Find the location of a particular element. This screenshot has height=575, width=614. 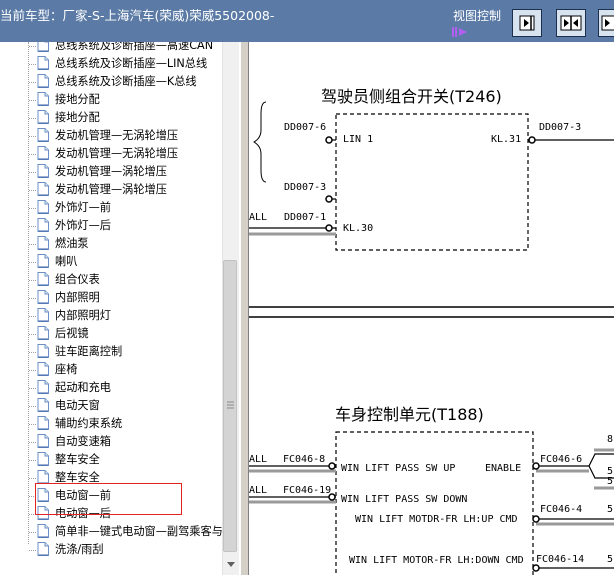

tree-item-label: 辅助约束系统 is located at coordinates (89, 423).